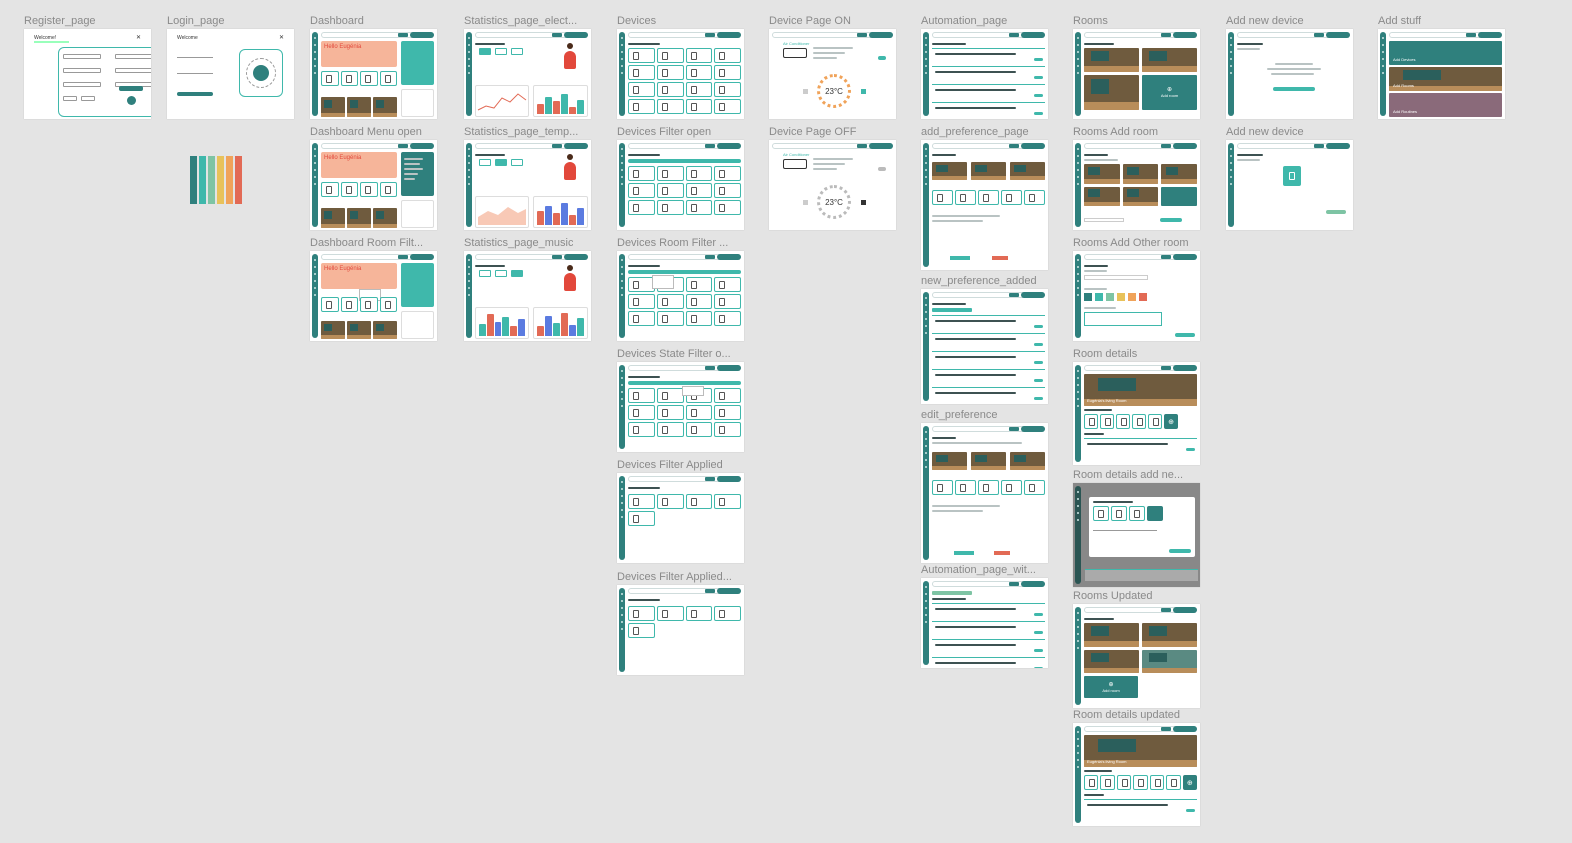 The image size is (1572, 843). What do you see at coordinates (527, 296) in the screenshot?
I see `stats-music-frame` at bounding box center [527, 296].